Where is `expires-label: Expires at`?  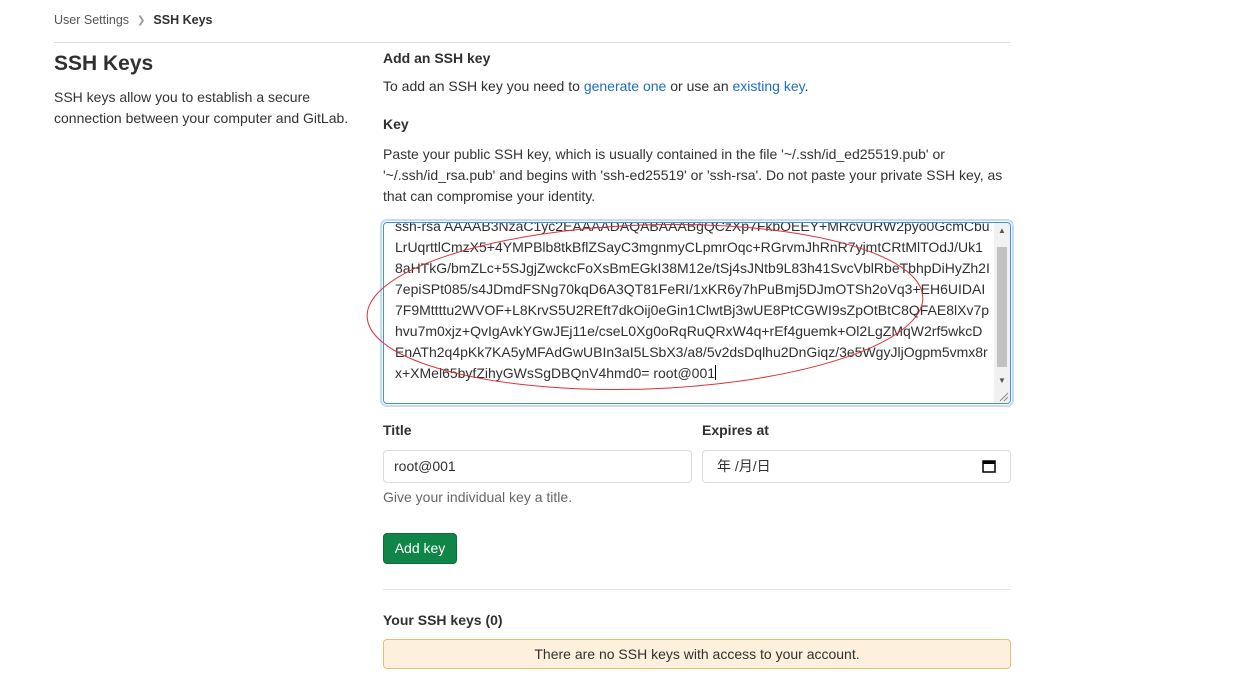 expires-label: Expires at is located at coordinates (735, 430).